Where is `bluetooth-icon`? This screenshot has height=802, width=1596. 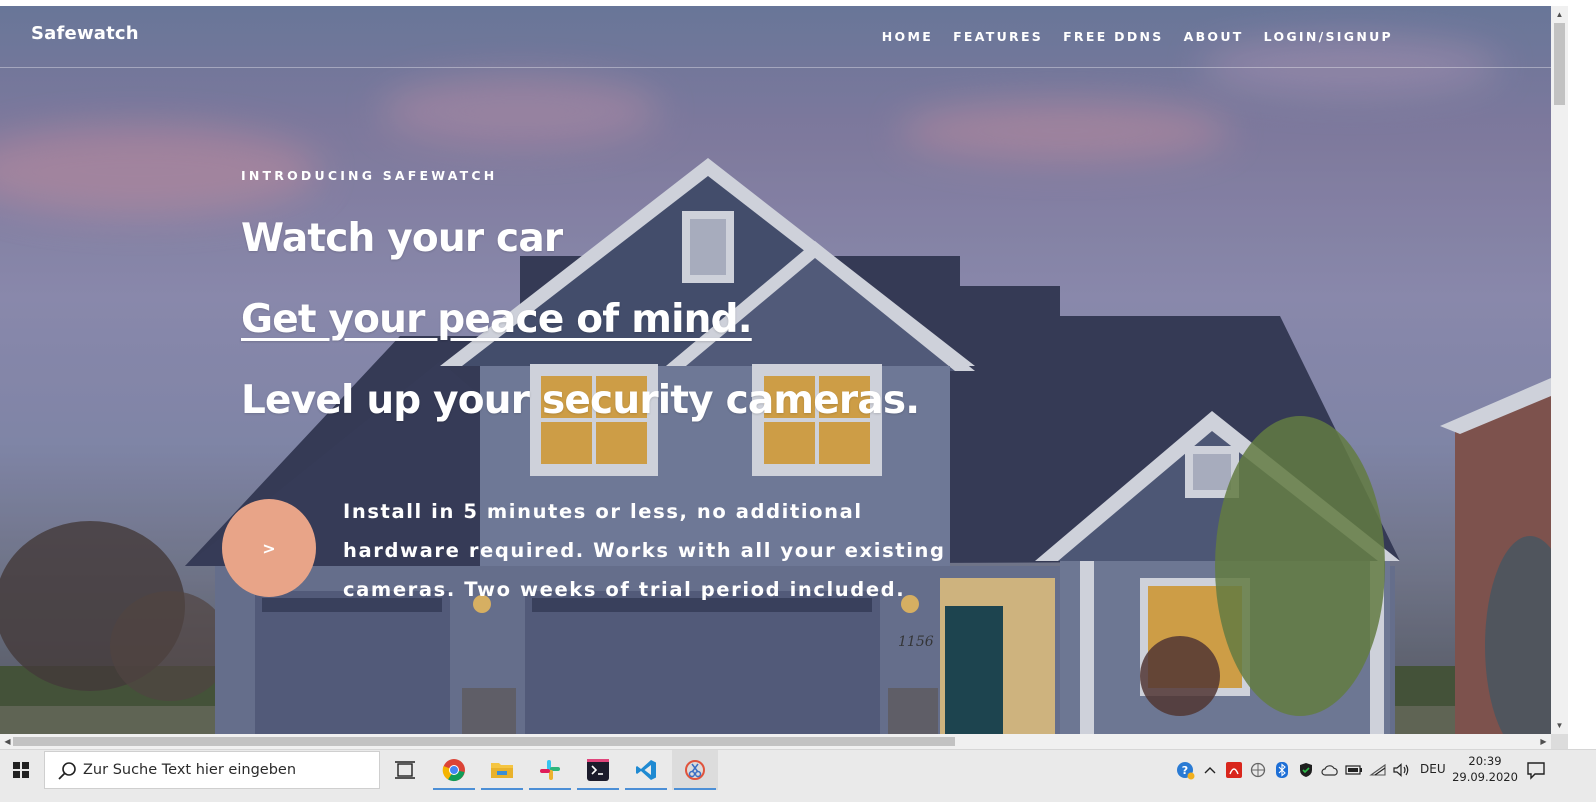 bluetooth-icon is located at coordinates (1281, 770).